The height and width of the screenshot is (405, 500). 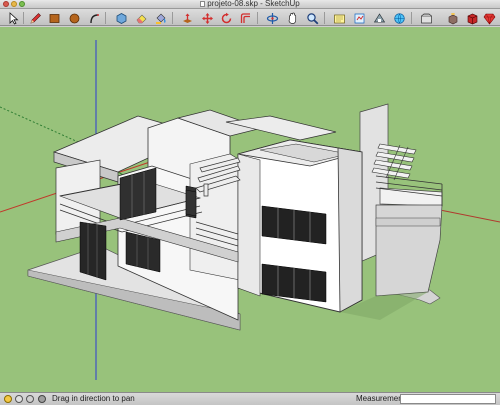 I want to click on orbit-icon, so click(x=272, y=18).